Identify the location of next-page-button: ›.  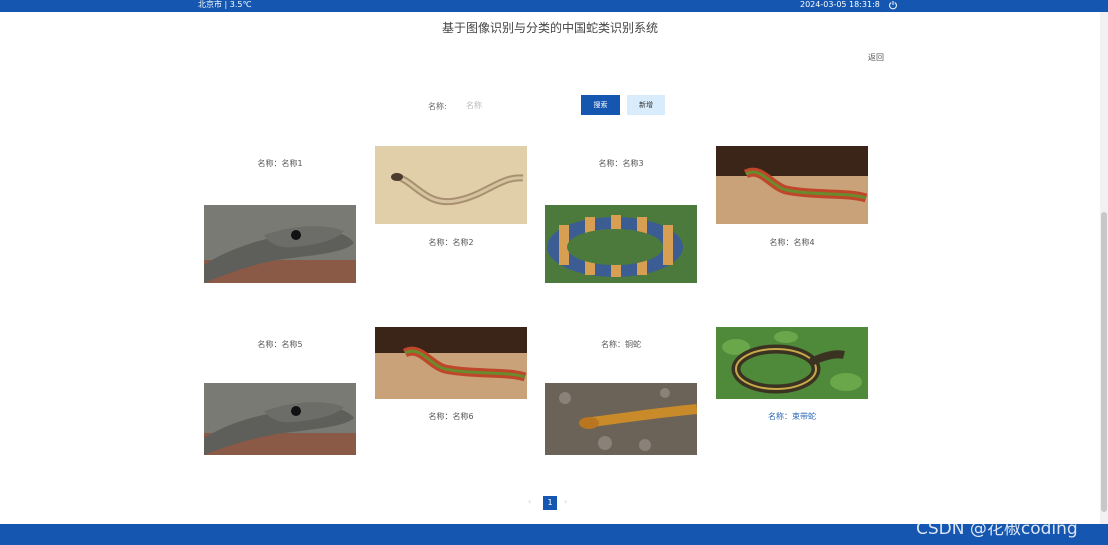
(565, 501).